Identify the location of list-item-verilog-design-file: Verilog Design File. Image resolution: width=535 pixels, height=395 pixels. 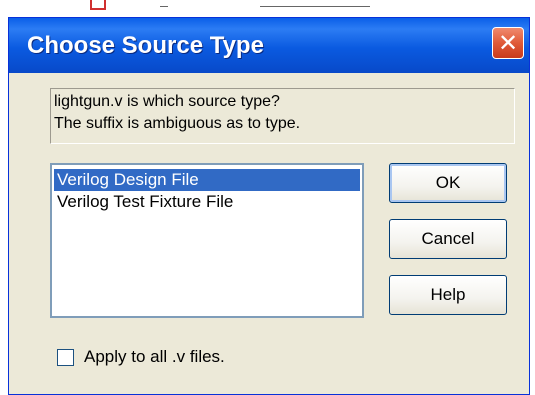
(207, 180).